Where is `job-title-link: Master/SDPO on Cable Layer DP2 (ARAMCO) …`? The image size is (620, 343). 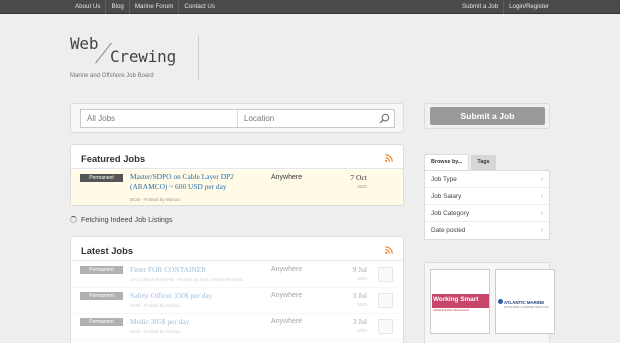
job-title-link: Master/SDPO on Cable Layer DP2 (ARAMCO) … is located at coordinates (198, 182).